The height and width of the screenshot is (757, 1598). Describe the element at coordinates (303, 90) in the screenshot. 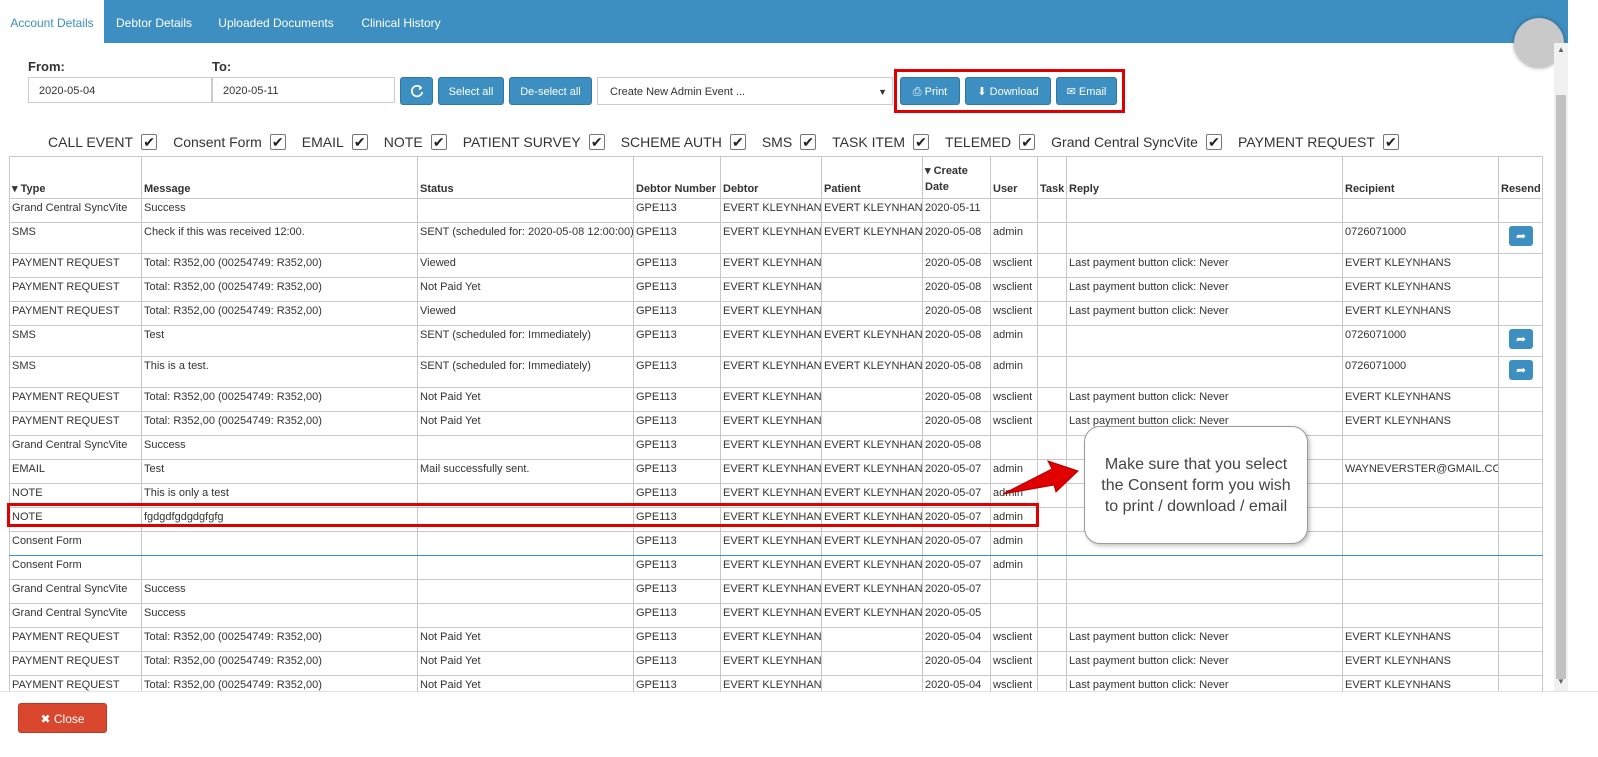

I see `to-date-input: 2020-05-11` at that location.